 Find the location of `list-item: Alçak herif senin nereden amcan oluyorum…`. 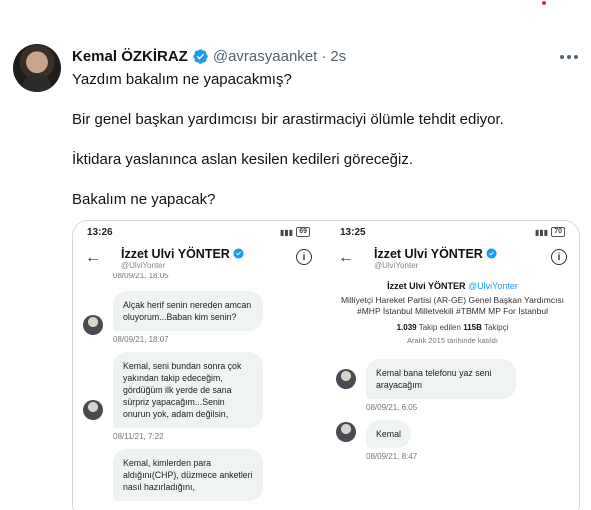

list-item: Alçak herif senin nereden amcan oluyorum… is located at coordinates (198, 313).